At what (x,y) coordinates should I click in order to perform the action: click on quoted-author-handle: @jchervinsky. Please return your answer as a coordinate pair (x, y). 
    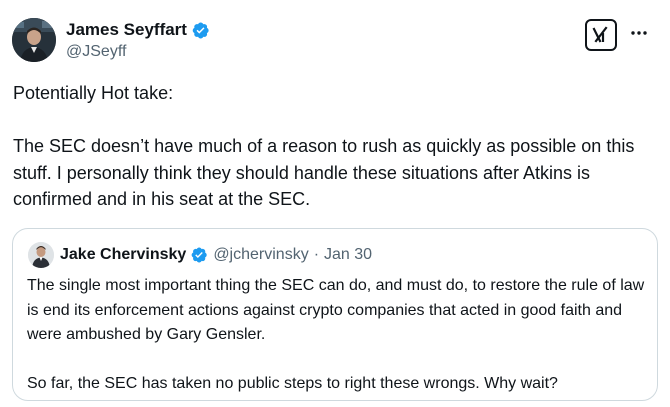
    Looking at the image, I should click on (260, 255).